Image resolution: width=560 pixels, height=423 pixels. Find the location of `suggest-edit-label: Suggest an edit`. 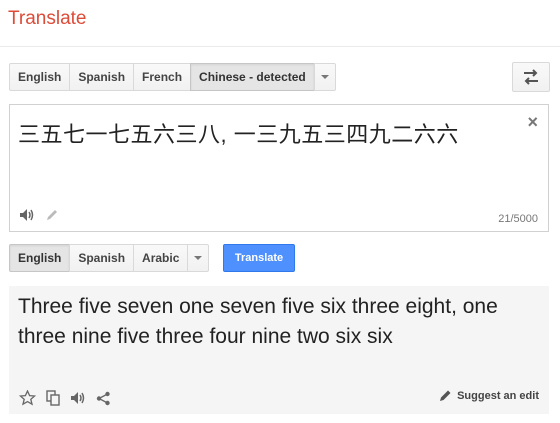

suggest-edit-label: Suggest an edit is located at coordinates (498, 395).